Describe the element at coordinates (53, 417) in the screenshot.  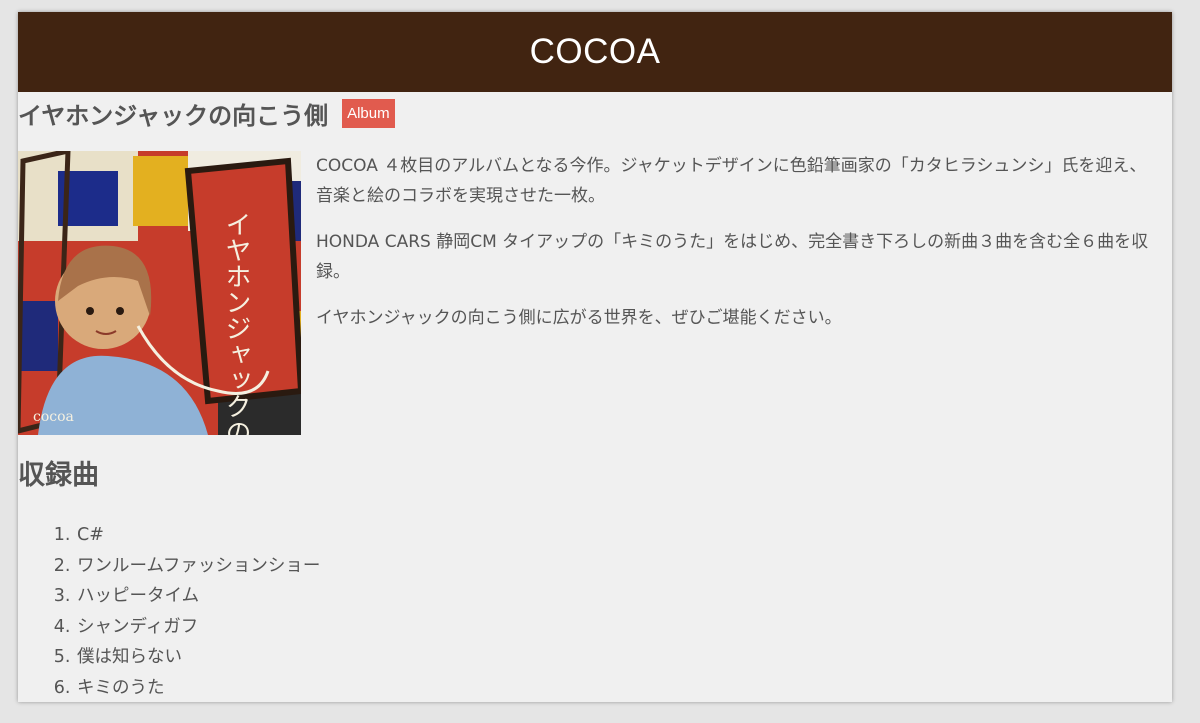
I see `album-cover-logo: cocoa` at that location.